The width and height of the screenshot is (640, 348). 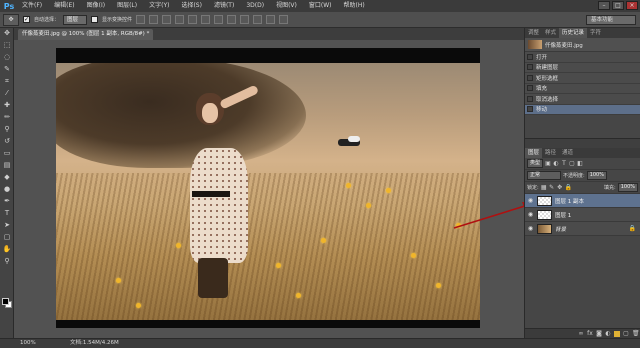 What do you see at coordinates (567, 153) in the screenshot?
I see `tab-channels: 通道` at bounding box center [567, 153].